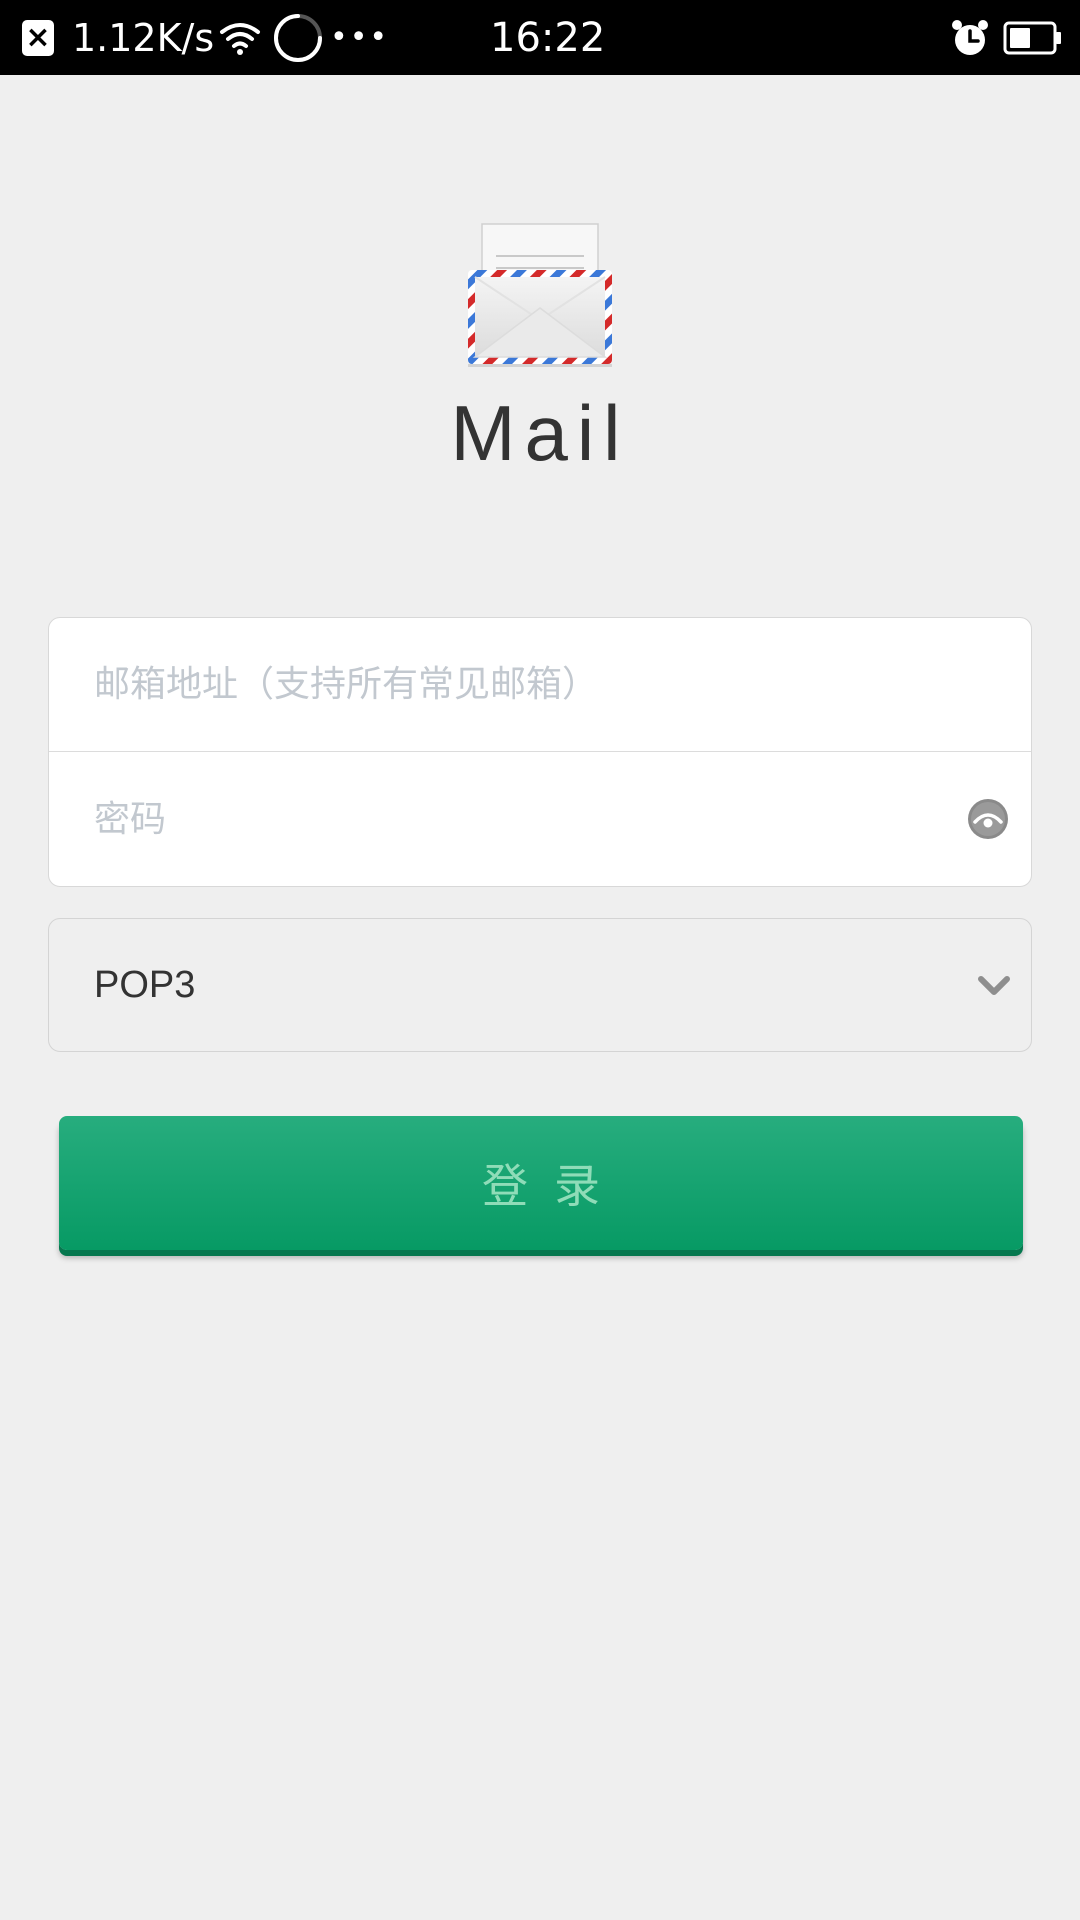  What do you see at coordinates (143, 37) in the screenshot?
I see `network-speed: 1.12K/s` at bounding box center [143, 37].